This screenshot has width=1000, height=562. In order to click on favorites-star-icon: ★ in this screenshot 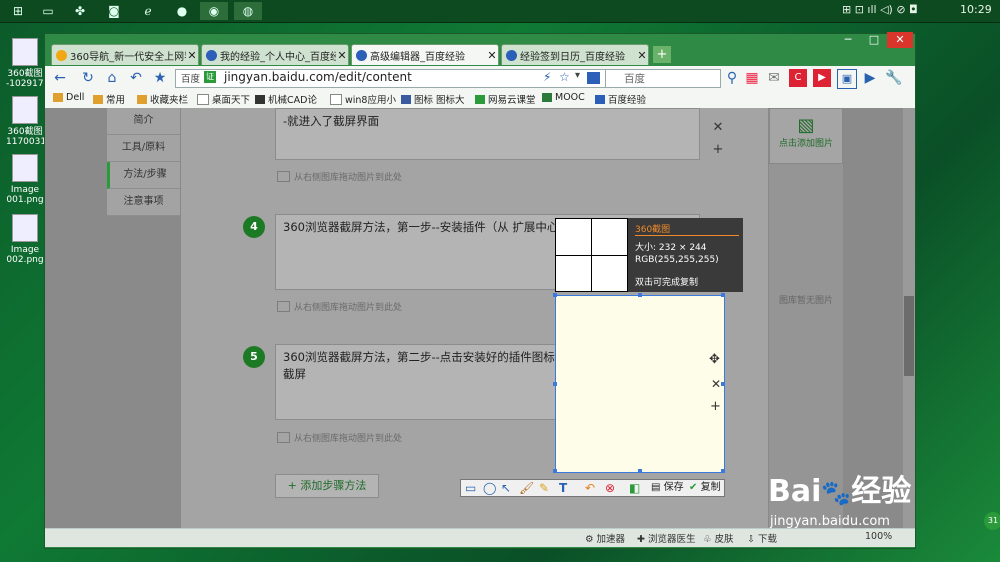, I will do `click(160, 78)`.